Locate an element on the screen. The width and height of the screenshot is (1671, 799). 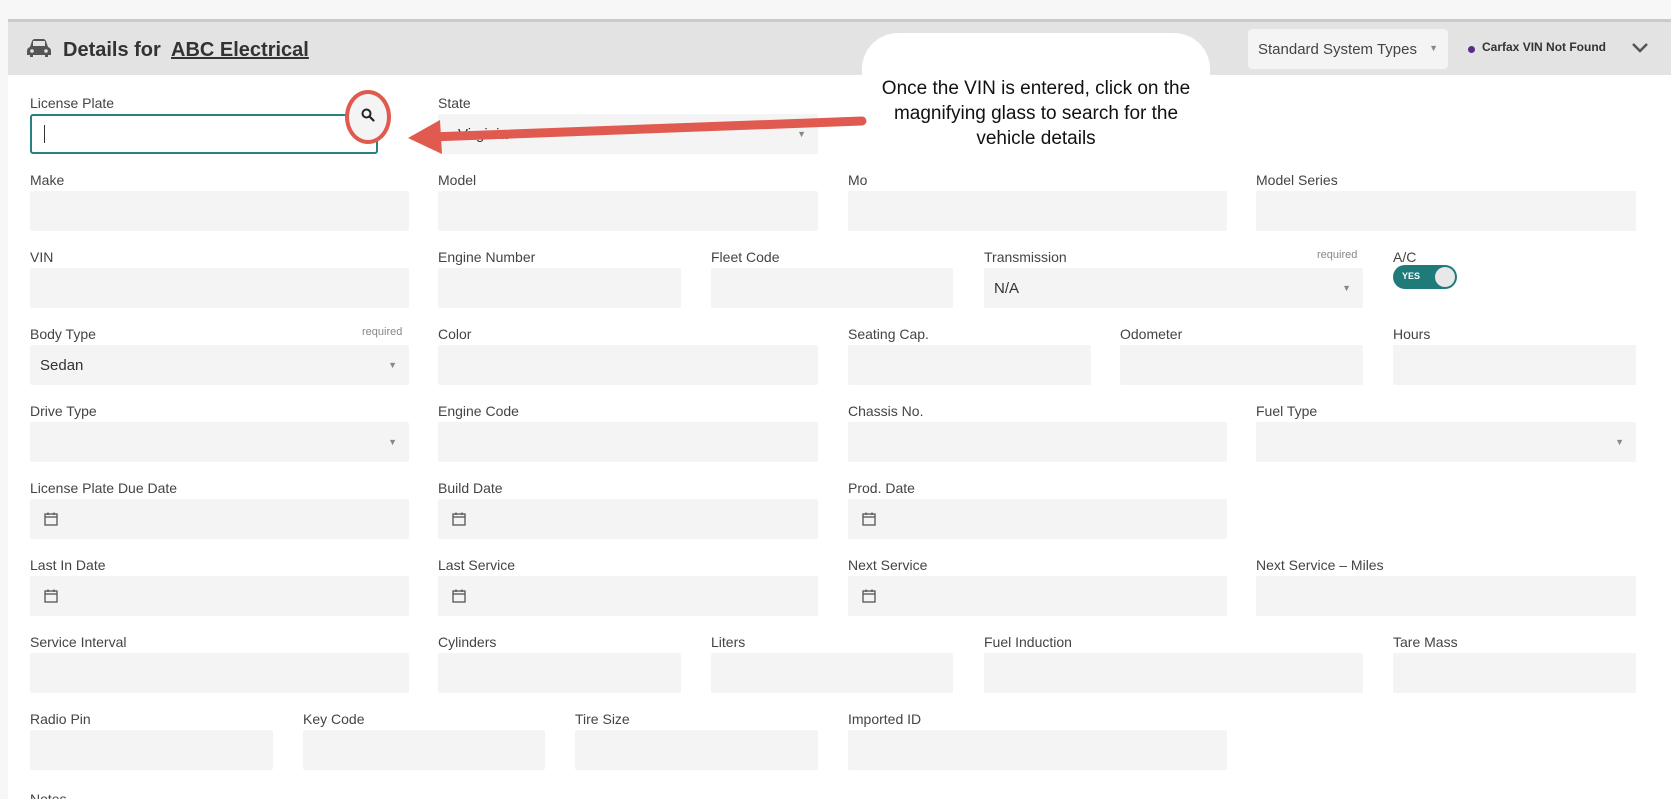
model-partial-label: Mo is located at coordinates (858, 180).